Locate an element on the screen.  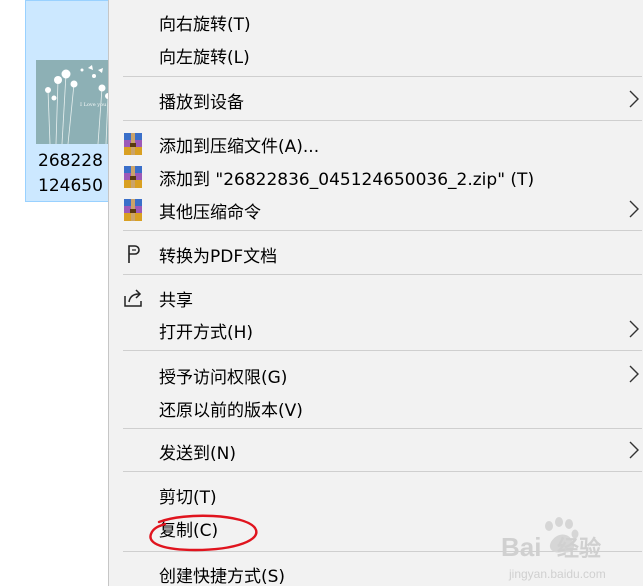
pdf-convert-icon is located at coordinates (134, 254).